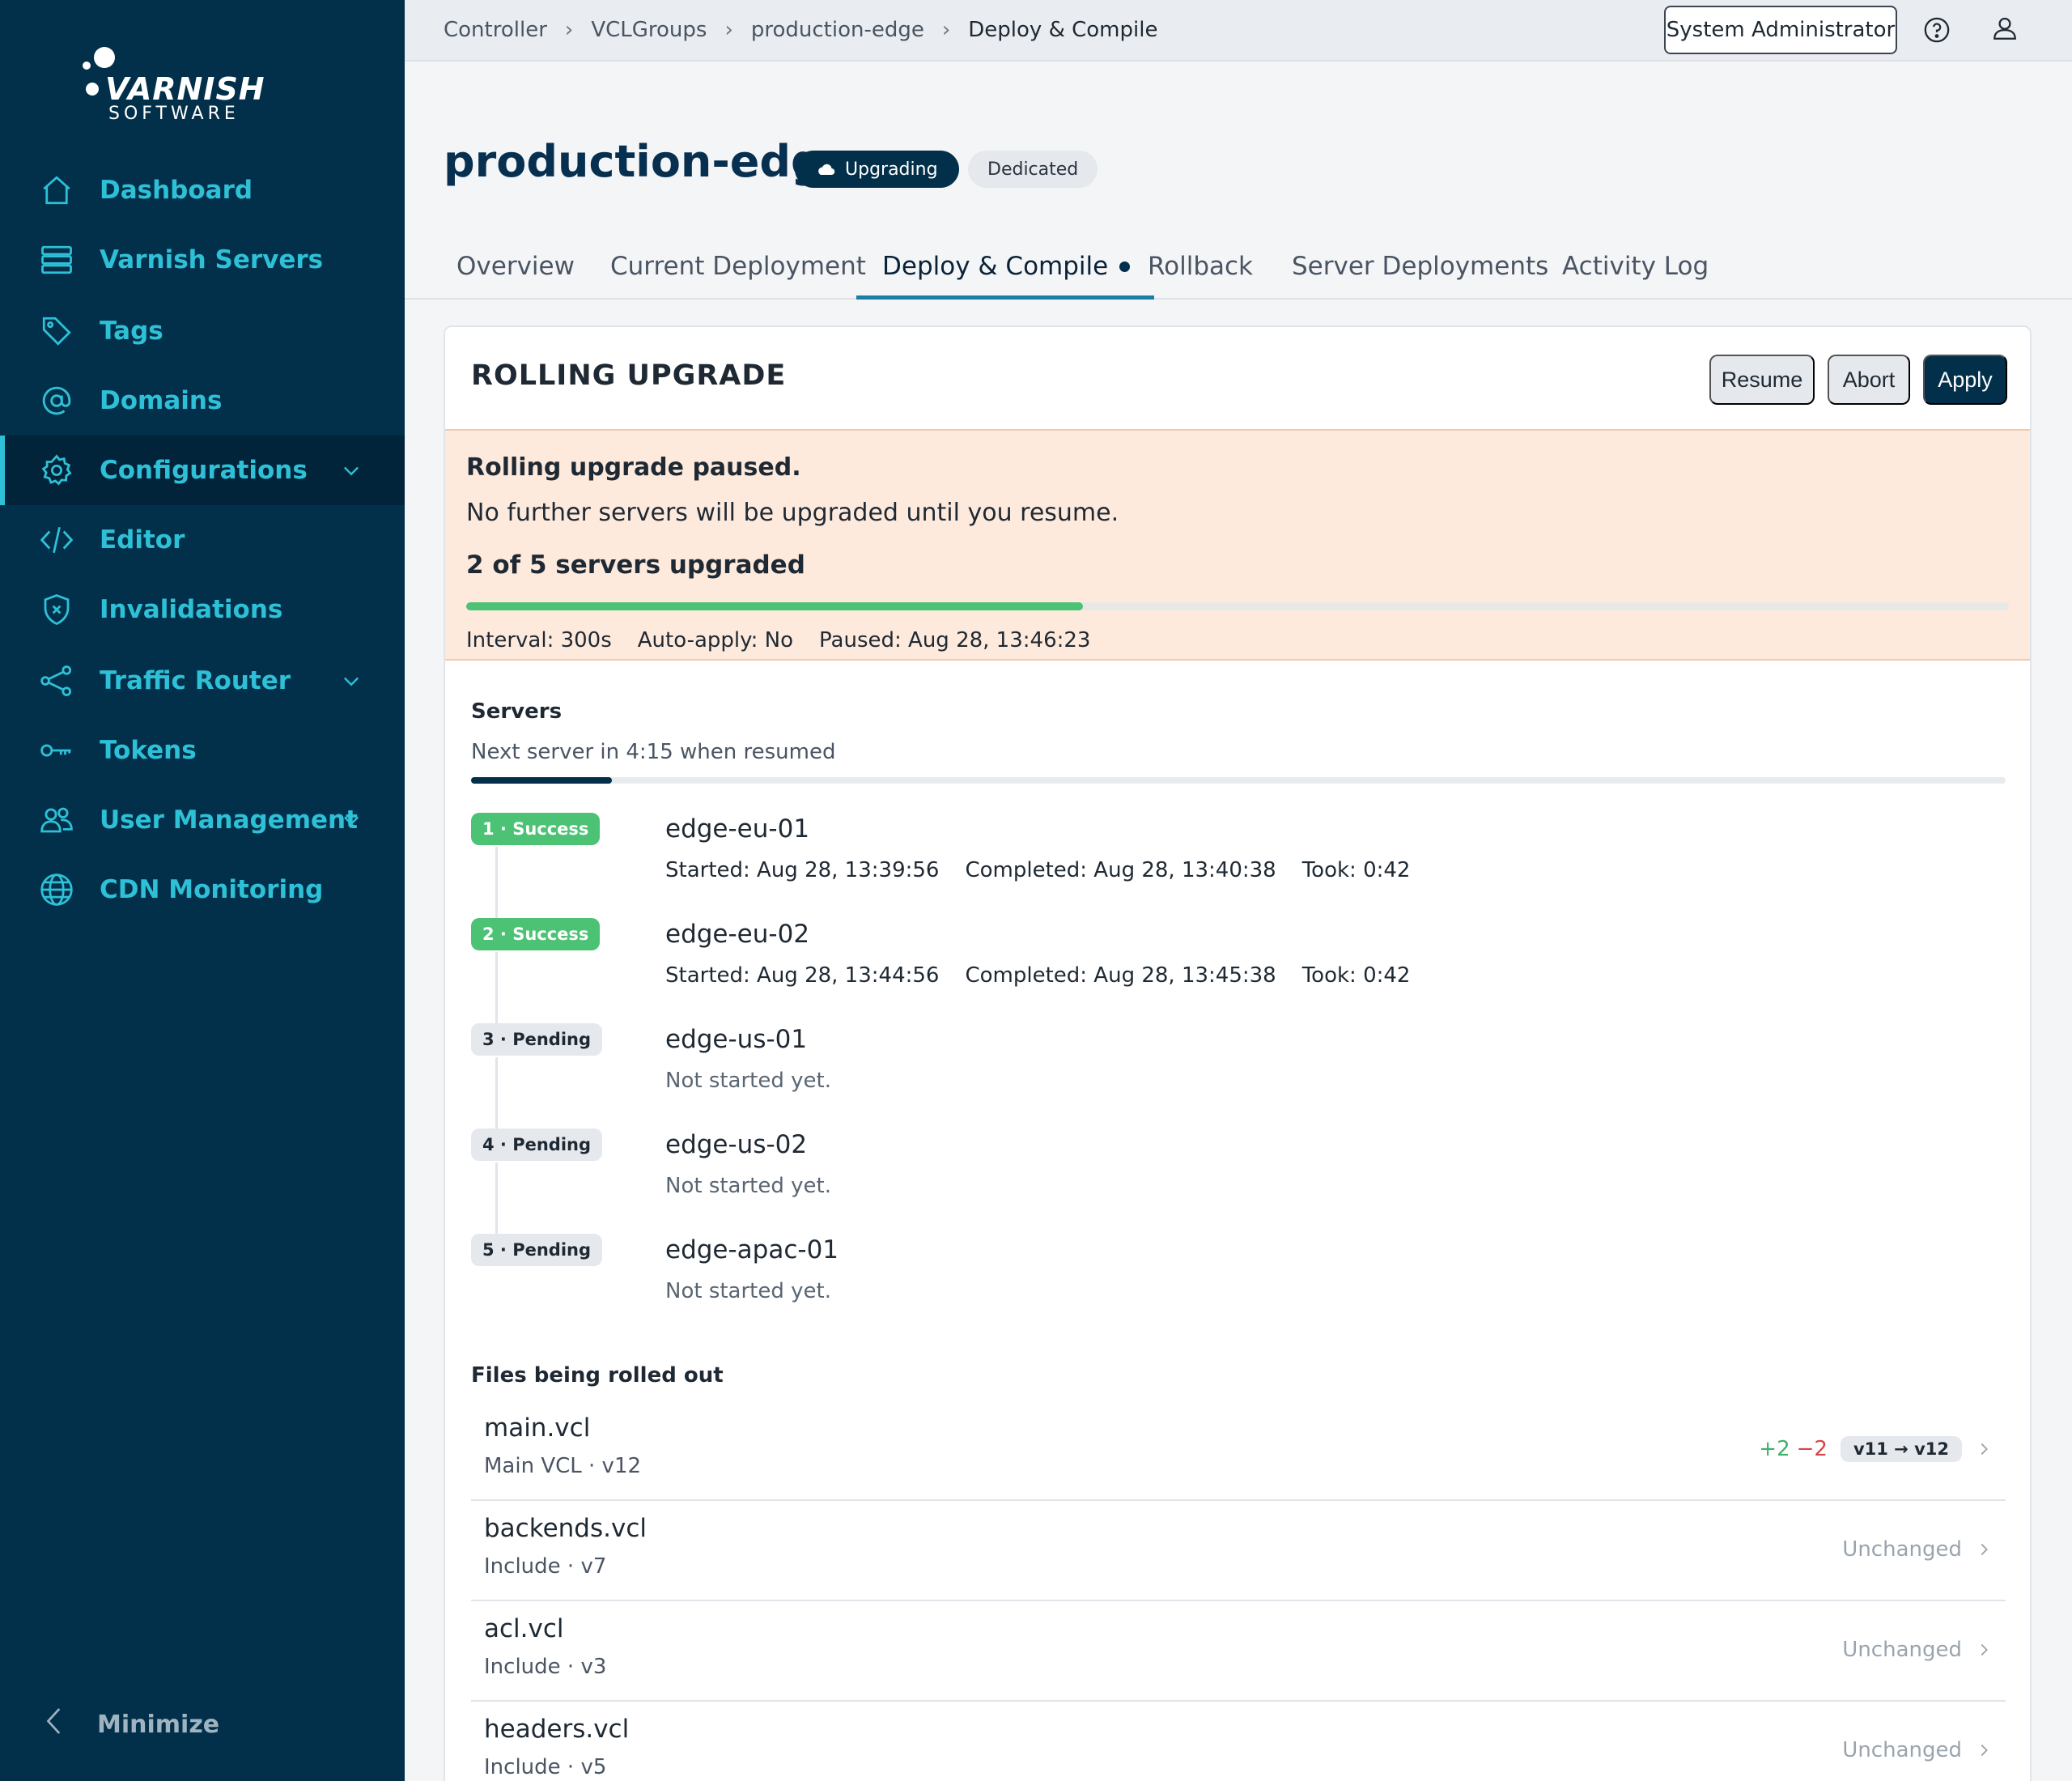 The image size is (2072, 1781). Describe the element at coordinates (563, 1466) in the screenshot. I see `file-subtitle: Main VCL · v12` at that location.